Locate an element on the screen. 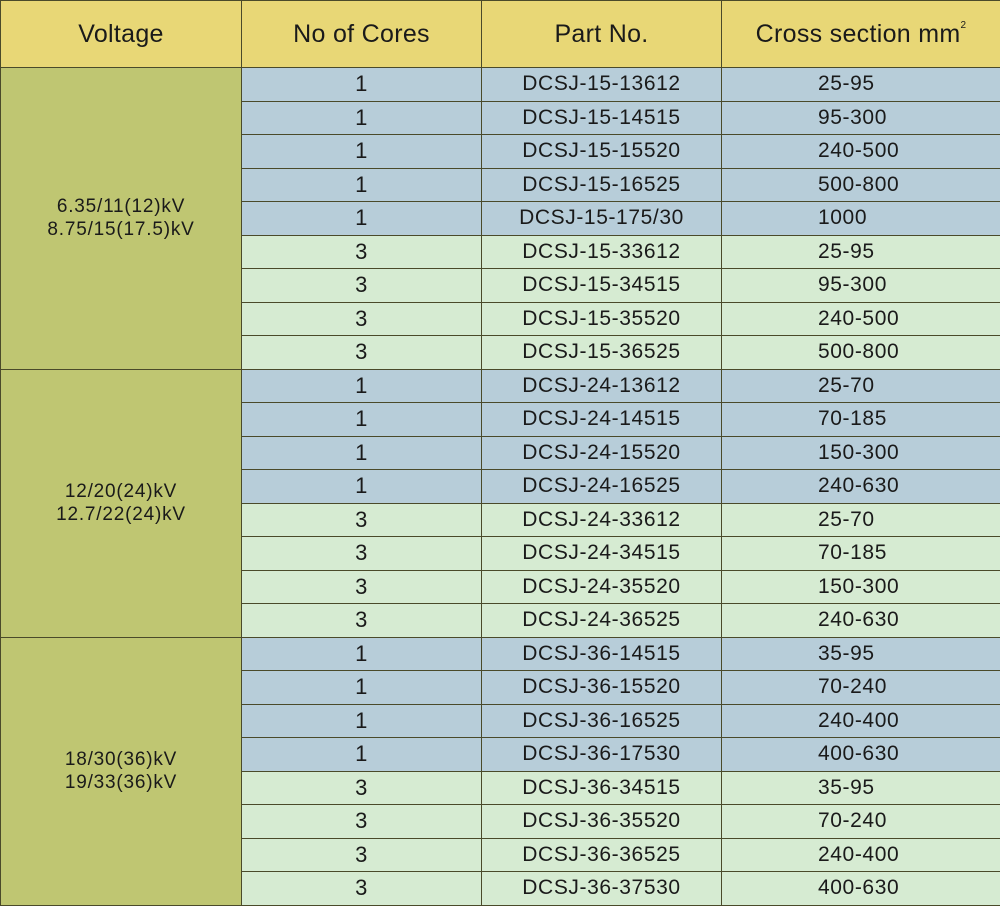 The image size is (1000, 906). part-no-cell: DCSJ-24-34515 is located at coordinates (601, 553).